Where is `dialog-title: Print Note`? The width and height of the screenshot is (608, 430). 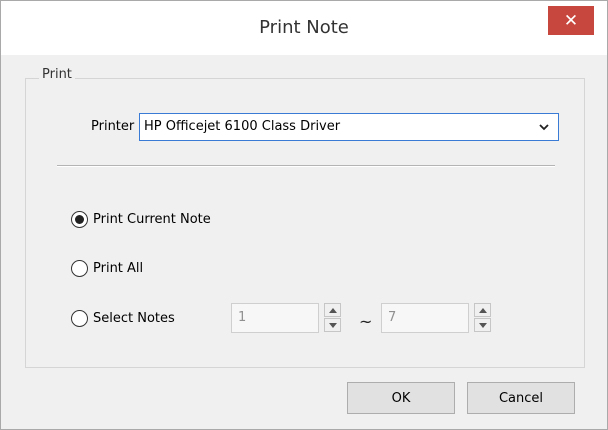
dialog-title: Print Note is located at coordinates (304, 27).